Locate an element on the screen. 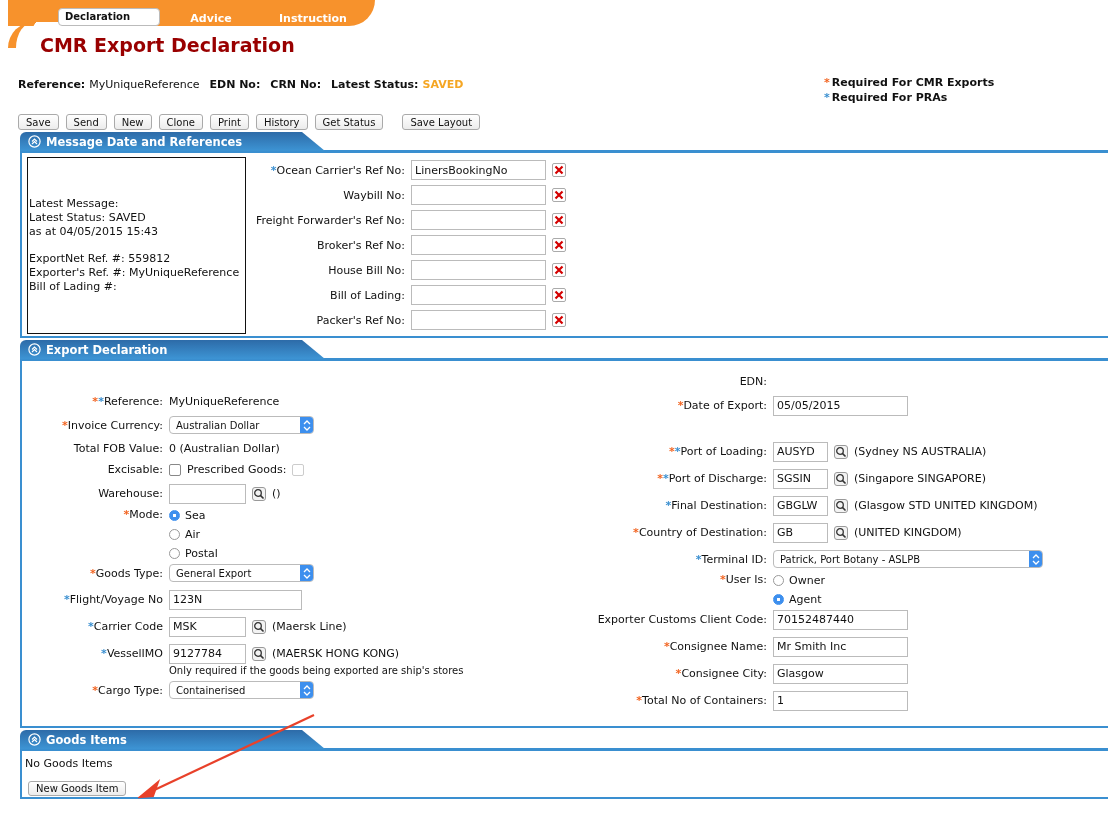  summary-label: EDN No: is located at coordinates (235, 85).